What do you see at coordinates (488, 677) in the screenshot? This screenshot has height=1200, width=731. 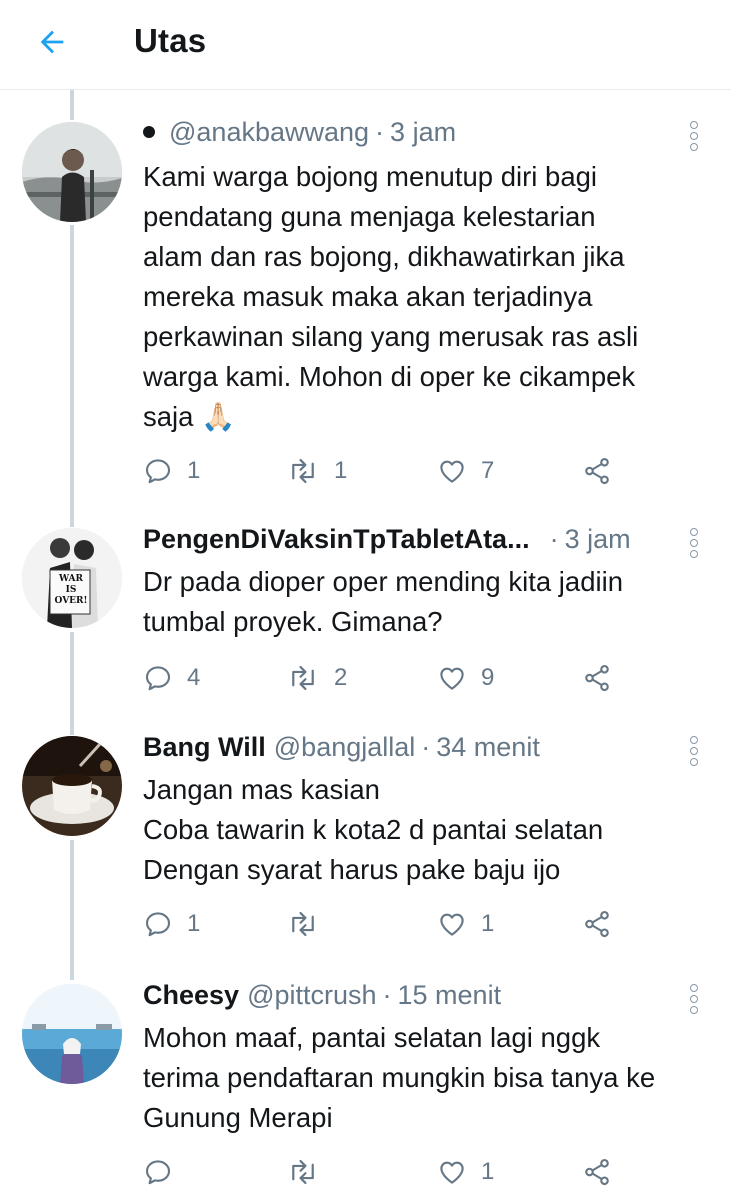 I see `like-count: 9` at bounding box center [488, 677].